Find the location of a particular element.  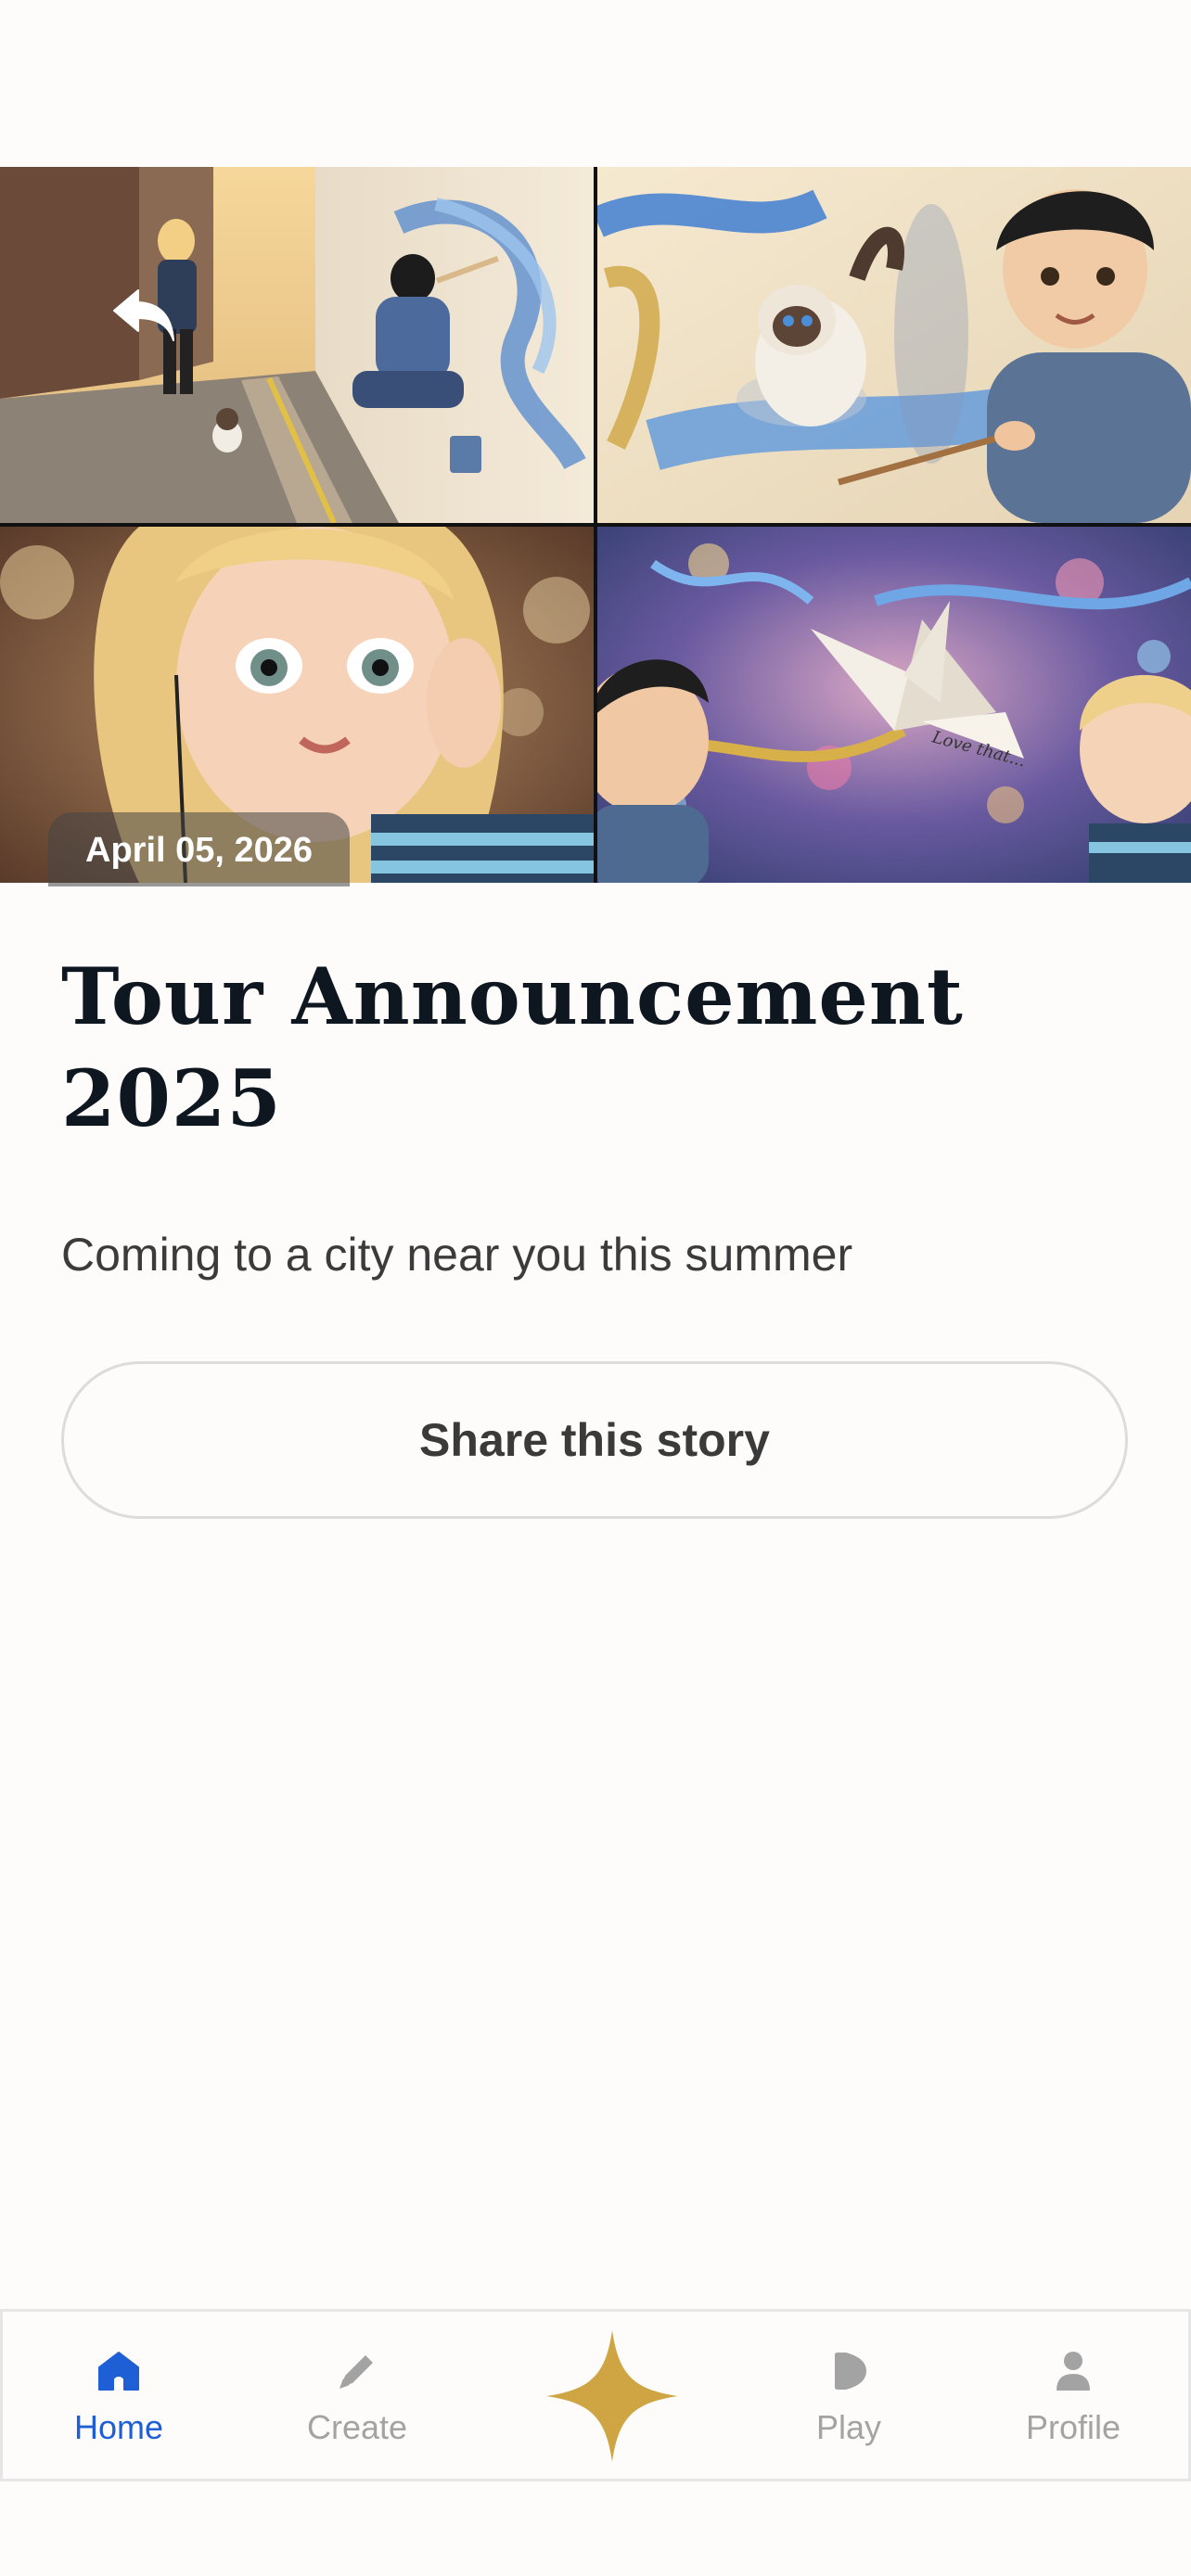

sparkle-star-icon is located at coordinates (612, 2398).